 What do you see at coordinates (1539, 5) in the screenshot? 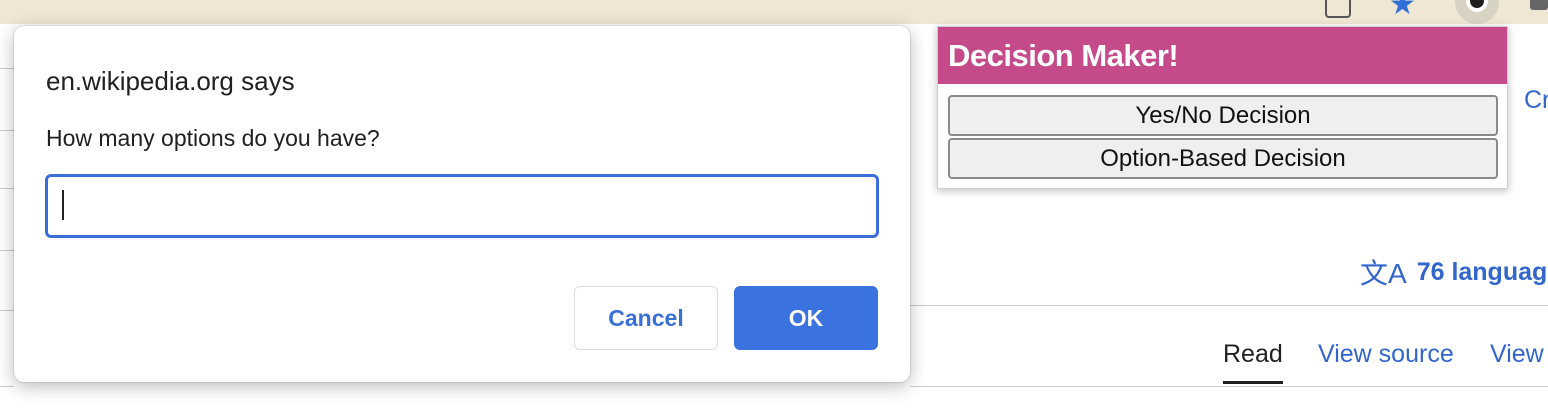
I see `more-icon` at bounding box center [1539, 5].